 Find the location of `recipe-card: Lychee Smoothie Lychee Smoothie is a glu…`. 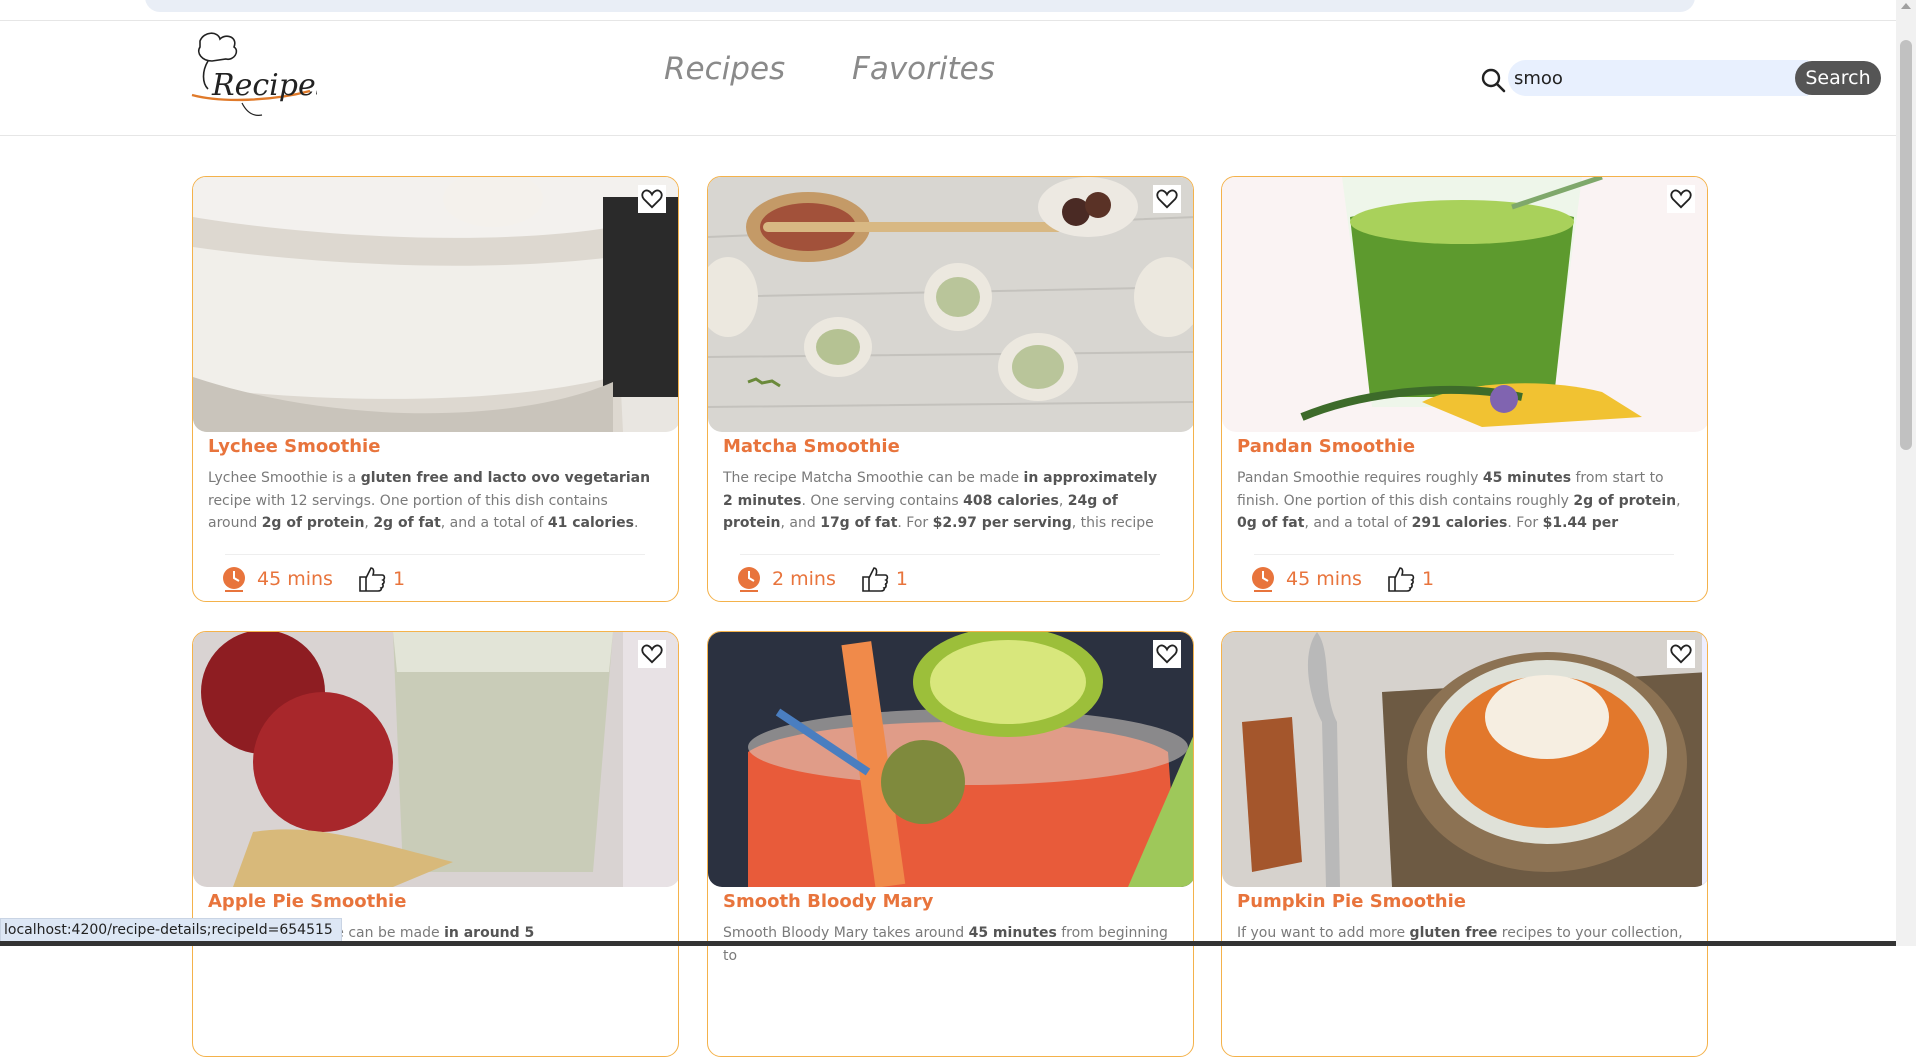

recipe-card: Lychee Smoothie Lychee Smoothie is a glu… is located at coordinates (435, 389).